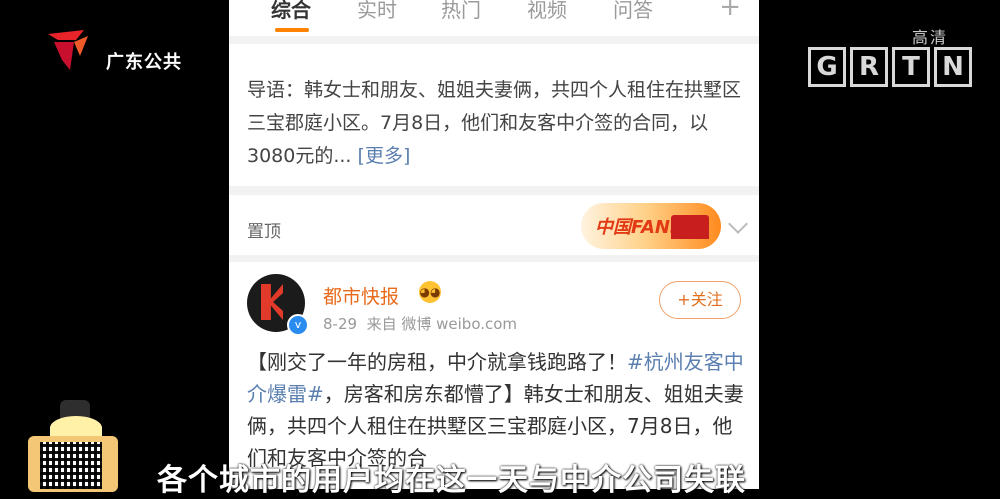  What do you see at coordinates (639, 227) in the screenshot?
I see `badge-text: 中国FANS` at bounding box center [639, 227].